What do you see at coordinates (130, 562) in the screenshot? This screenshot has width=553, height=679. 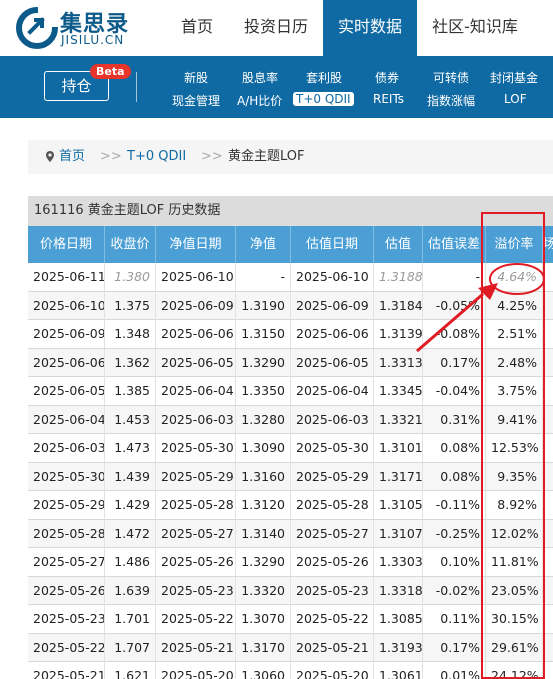 I see `cell-close: 1.486` at bounding box center [130, 562].